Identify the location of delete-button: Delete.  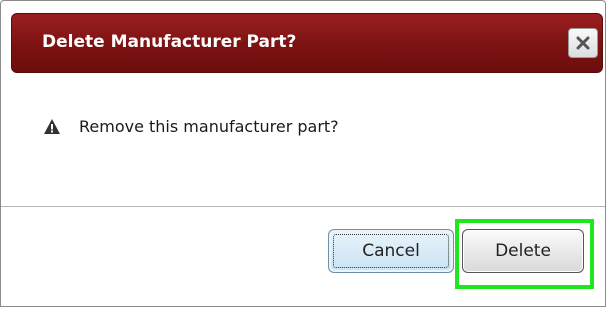
(523, 251).